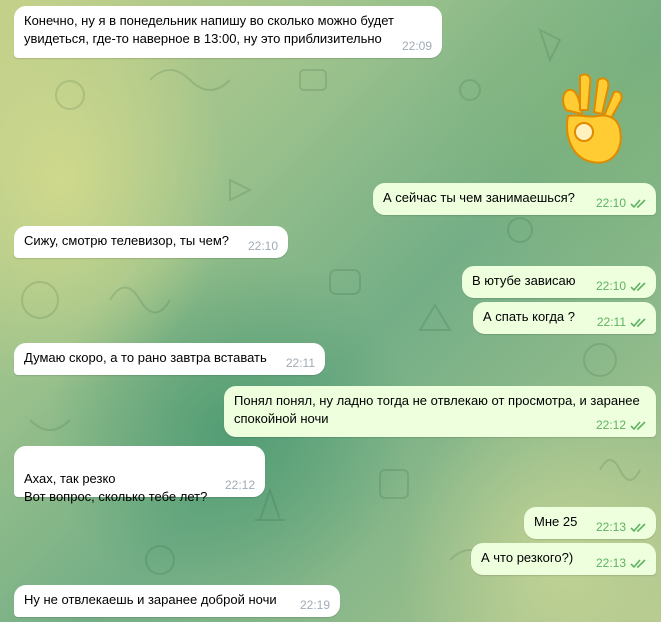 The image size is (661, 622). What do you see at coordinates (556, 521) in the screenshot?
I see `message-text: Мне 25` at bounding box center [556, 521].